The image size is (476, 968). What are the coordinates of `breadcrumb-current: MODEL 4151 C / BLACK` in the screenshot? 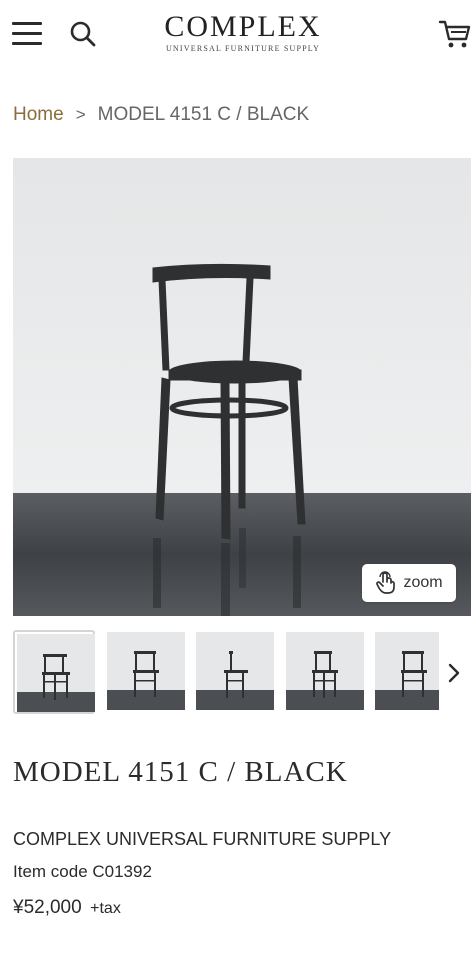 It's located at (203, 114).